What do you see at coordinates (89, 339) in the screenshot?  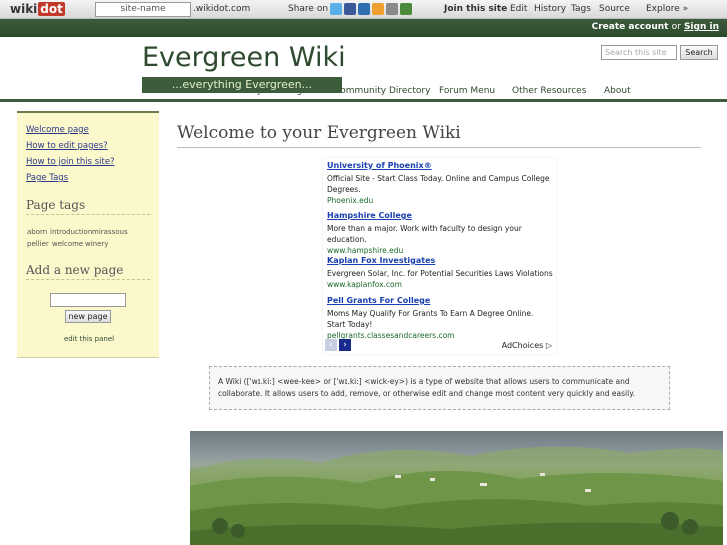 I see `edit-panel-link: edit this panel` at bounding box center [89, 339].